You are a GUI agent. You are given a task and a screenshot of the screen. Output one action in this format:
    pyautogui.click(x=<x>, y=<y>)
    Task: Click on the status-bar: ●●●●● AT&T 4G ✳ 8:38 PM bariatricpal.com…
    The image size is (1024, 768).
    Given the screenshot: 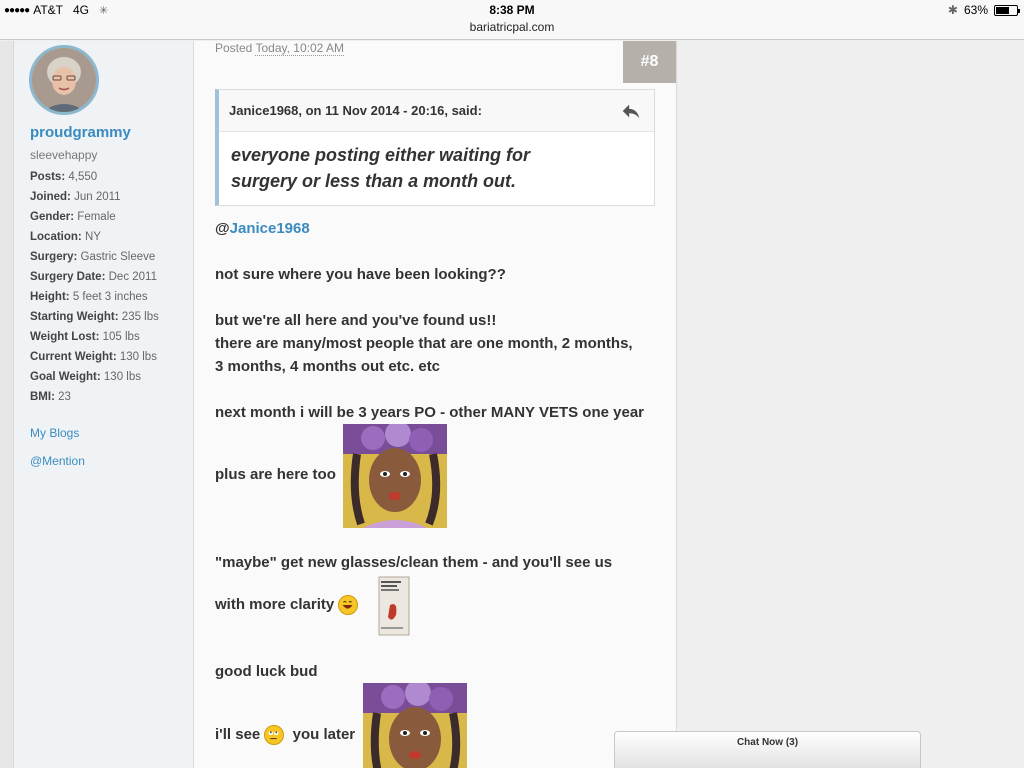 What is the action you would take?
    pyautogui.click(x=512, y=20)
    